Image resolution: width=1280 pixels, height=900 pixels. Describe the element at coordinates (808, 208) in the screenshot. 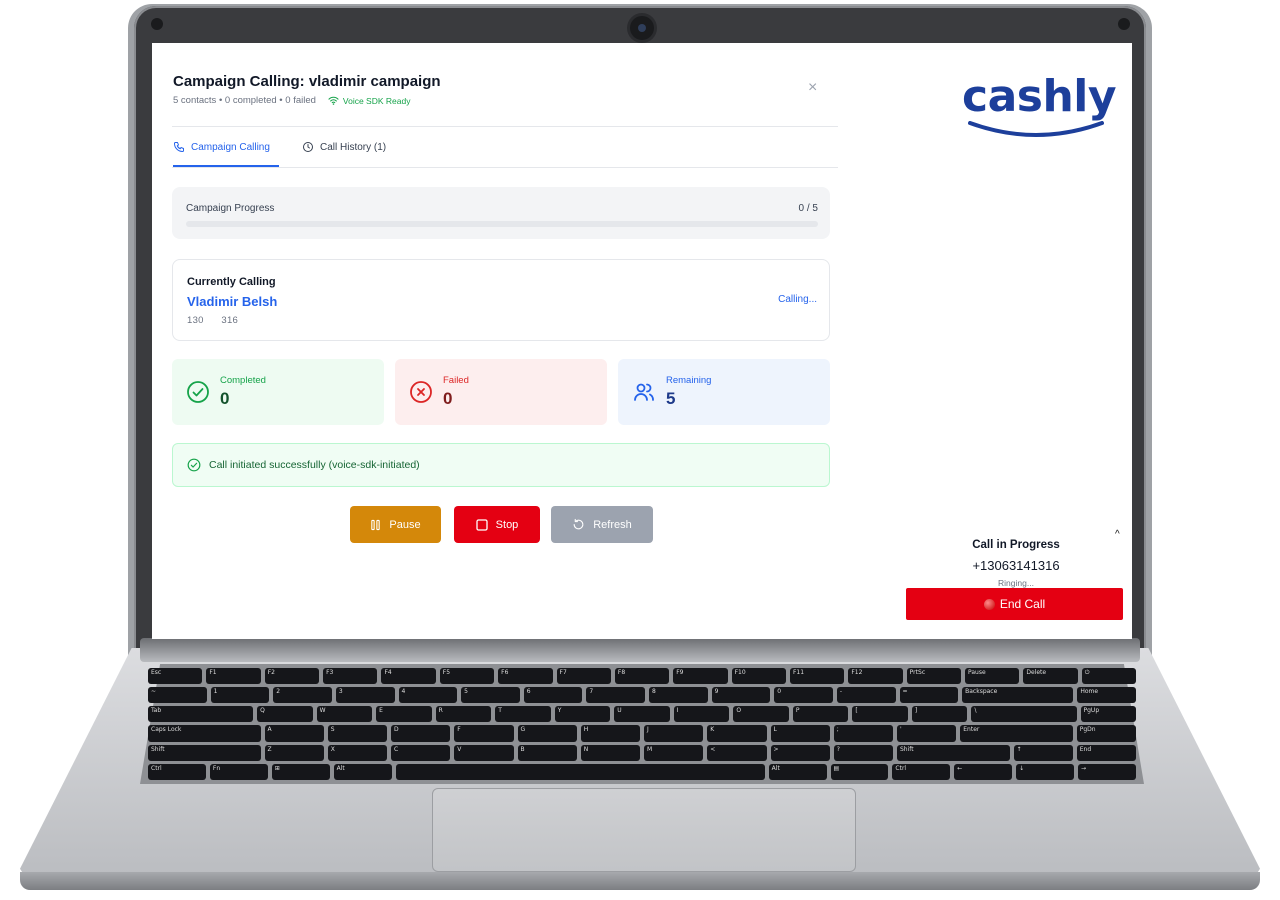

I see `progress-count: 0 / 5` at that location.